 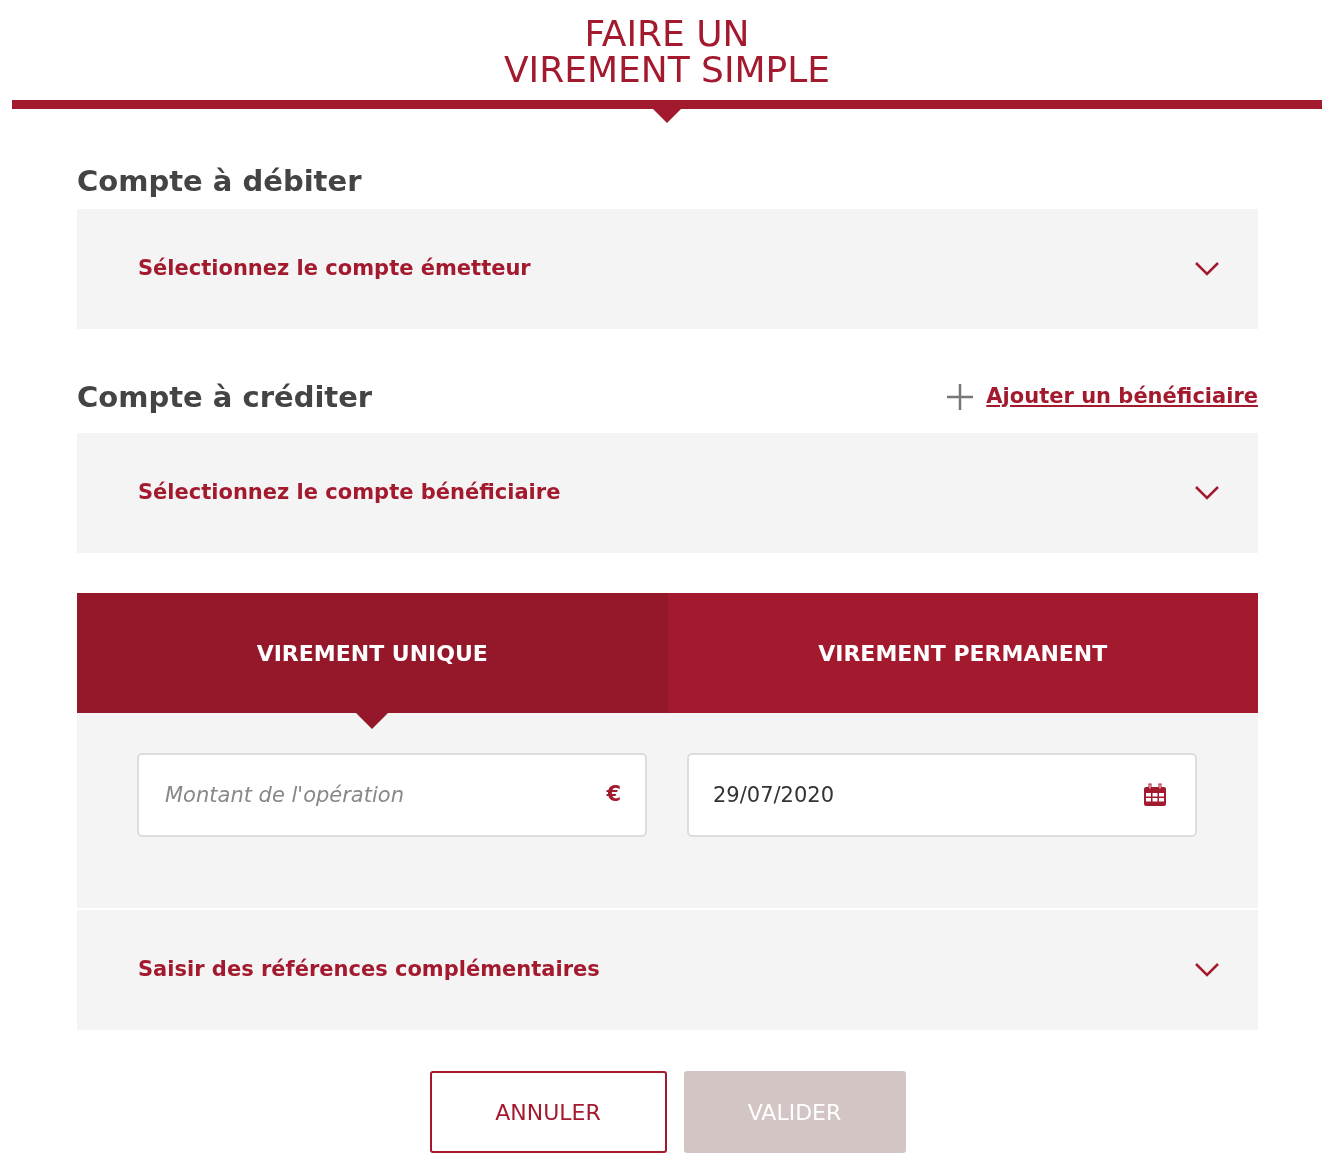 I want to click on tab: VIREMENT PERMANENT, so click(x=962, y=653).